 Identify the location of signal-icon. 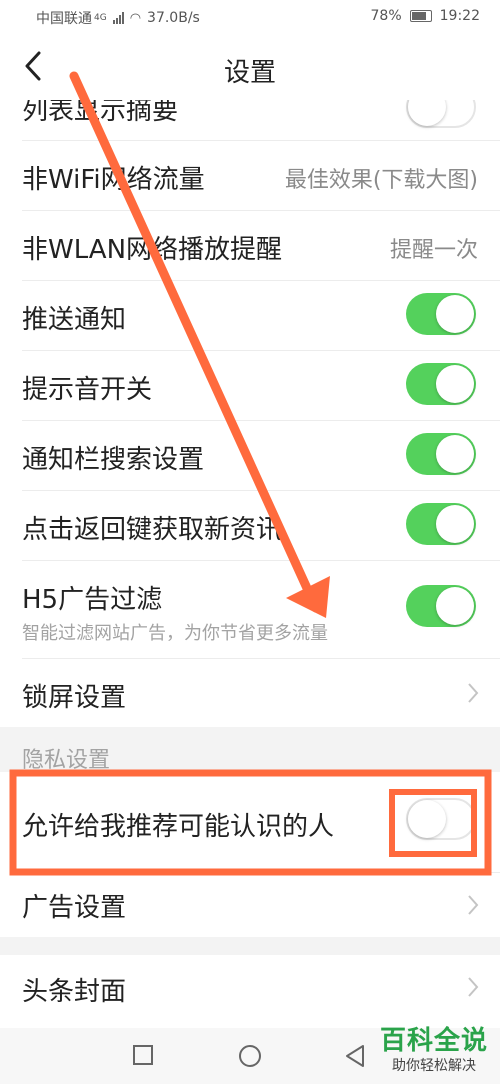
(118, 18).